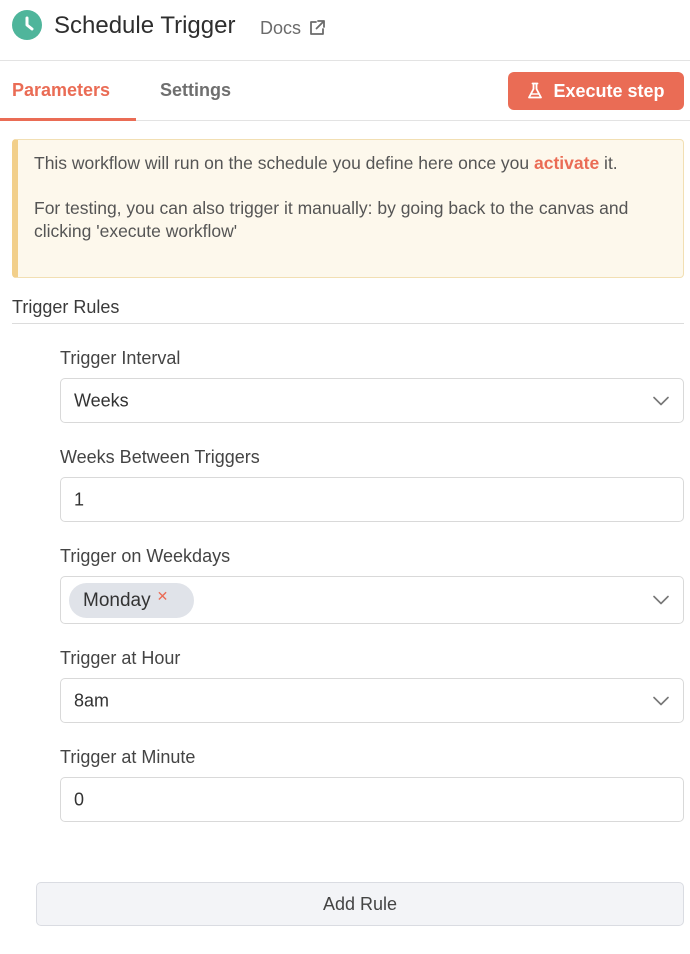 This screenshot has width=690, height=954. What do you see at coordinates (372, 700) in the screenshot?
I see `trigger-hour-select: 8am` at bounding box center [372, 700].